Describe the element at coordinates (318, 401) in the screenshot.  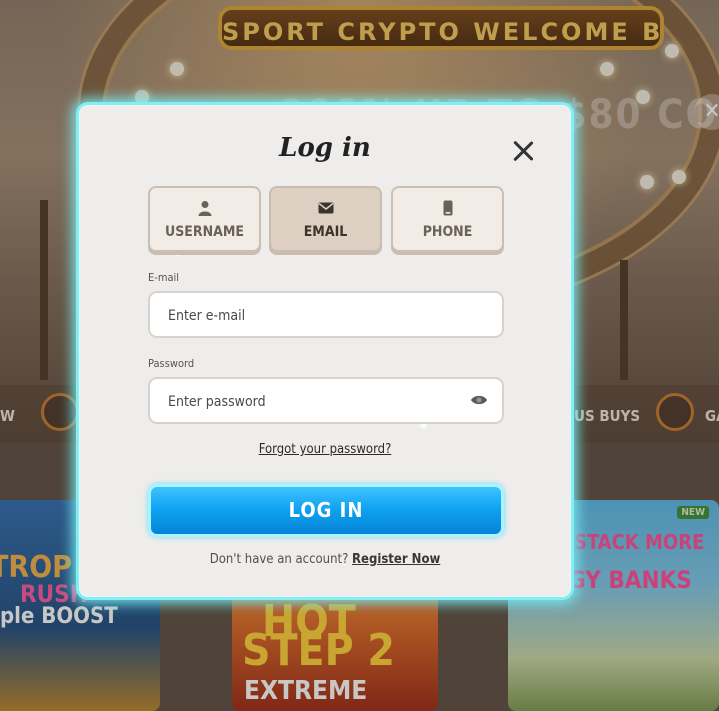
I see `password-field` at that location.